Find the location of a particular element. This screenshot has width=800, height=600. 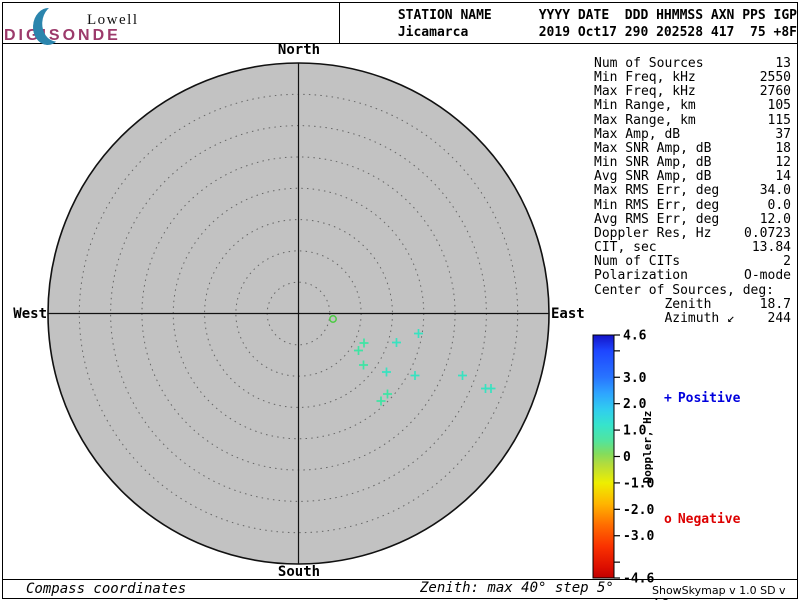

stat-row: Max Freq, kHz 2760 is located at coordinates (692, 92).